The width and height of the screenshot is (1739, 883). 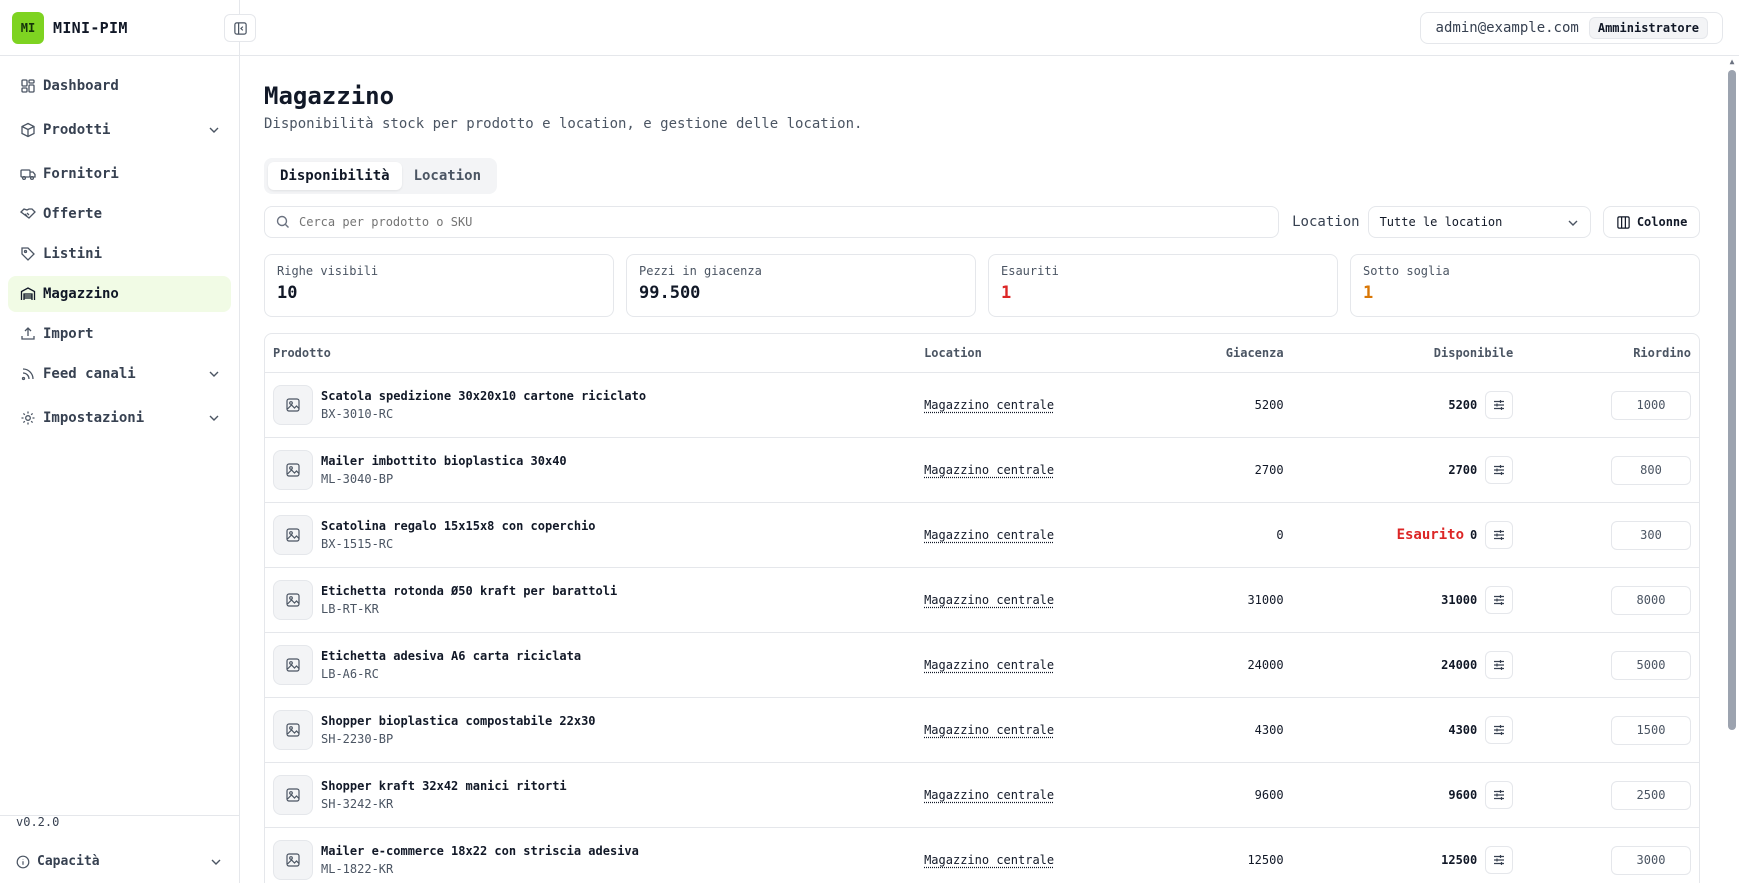 What do you see at coordinates (119, 254) in the screenshot?
I see `sidebar-item-listini: Listini` at bounding box center [119, 254].